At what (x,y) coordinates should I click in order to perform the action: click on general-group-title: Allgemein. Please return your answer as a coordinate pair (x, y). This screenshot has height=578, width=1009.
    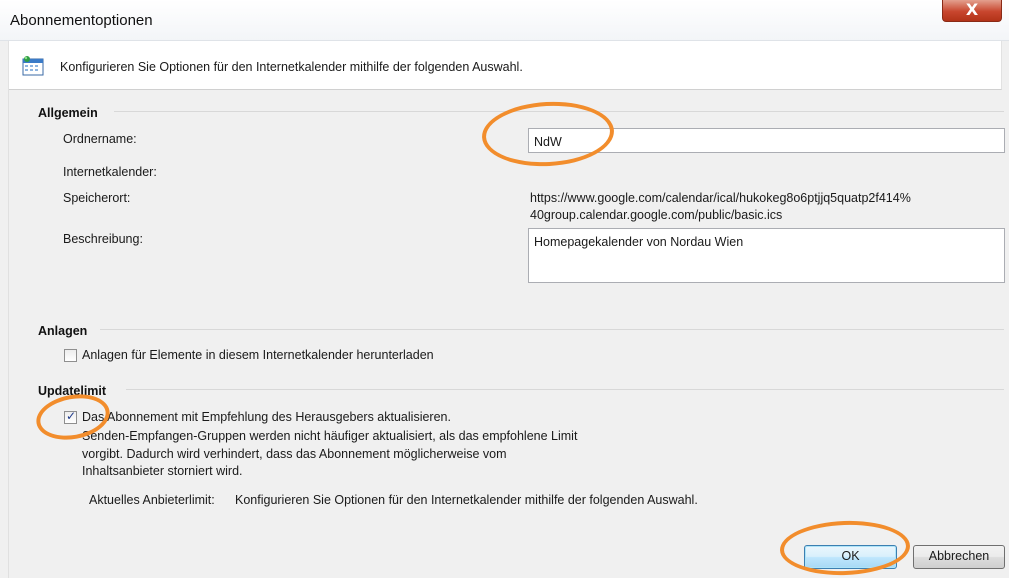
    Looking at the image, I should click on (68, 113).